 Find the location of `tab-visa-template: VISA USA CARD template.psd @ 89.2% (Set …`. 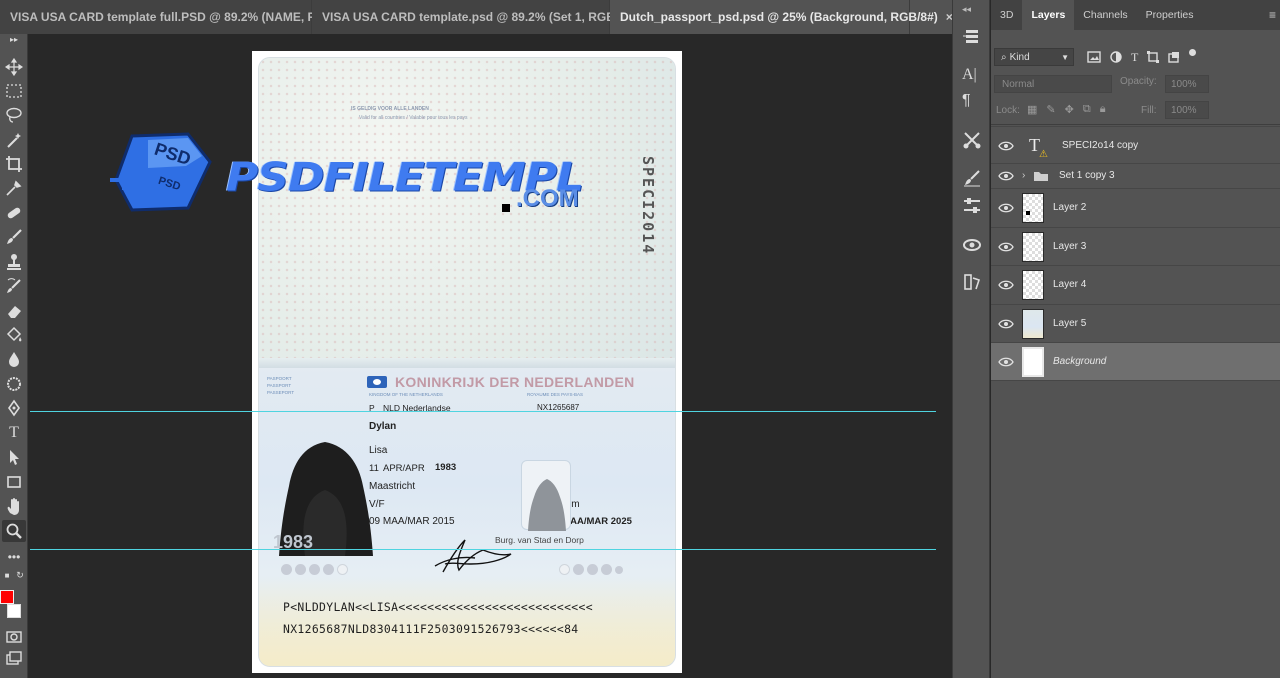

tab-visa-template: VISA USA CARD template.psd @ 89.2% (Set … is located at coordinates (477, 17).